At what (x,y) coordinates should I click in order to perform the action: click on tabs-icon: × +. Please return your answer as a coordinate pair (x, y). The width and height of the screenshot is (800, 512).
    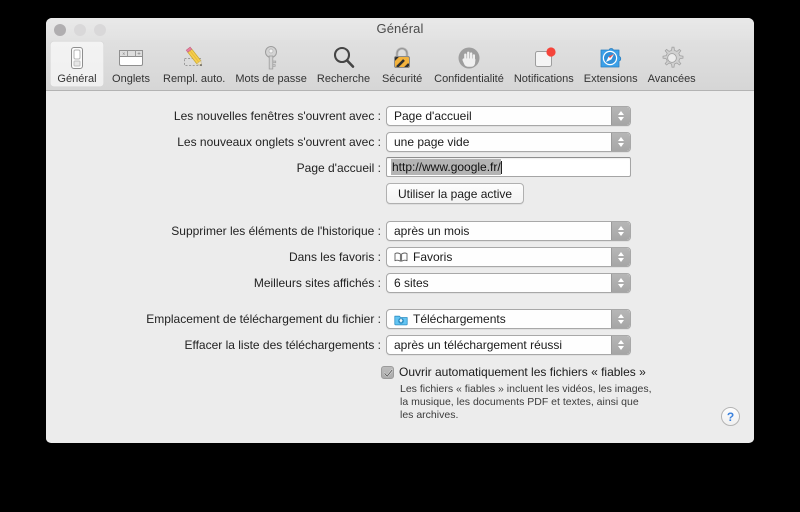
    Looking at the image, I should click on (131, 58).